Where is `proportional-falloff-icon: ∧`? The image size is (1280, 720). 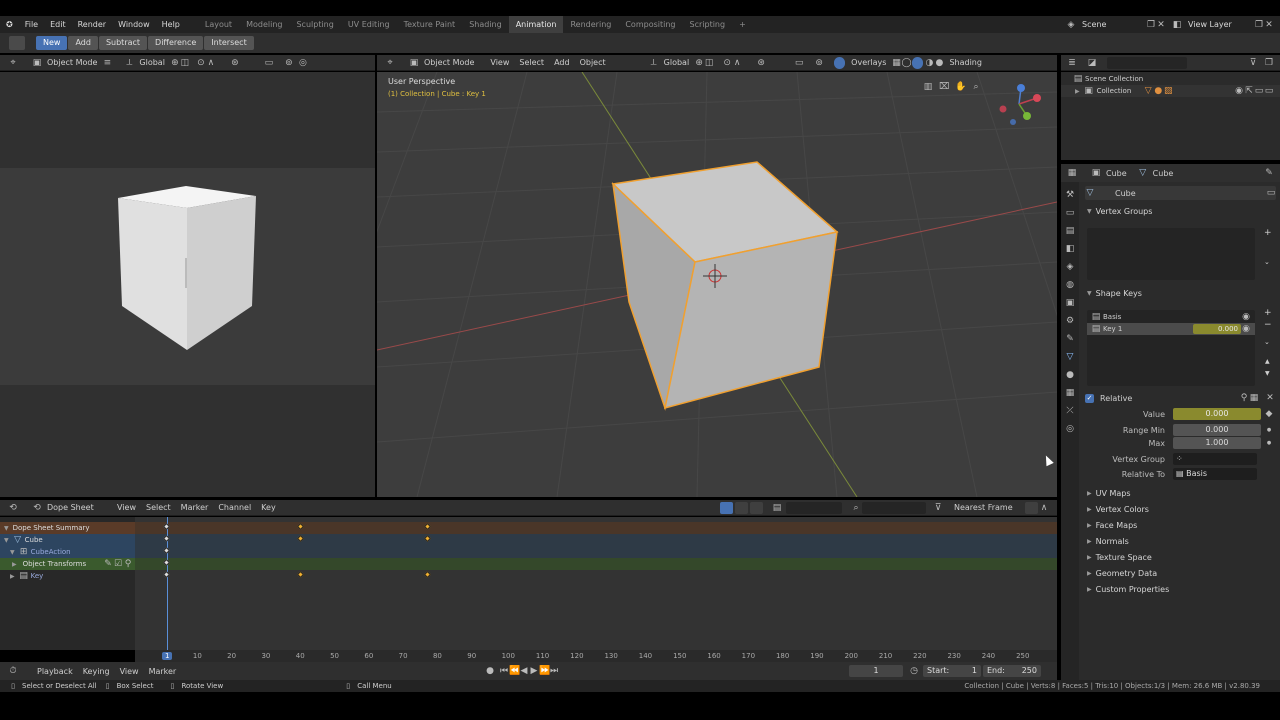
proportional-falloff-icon: ∧ is located at coordinates (1044, 508).